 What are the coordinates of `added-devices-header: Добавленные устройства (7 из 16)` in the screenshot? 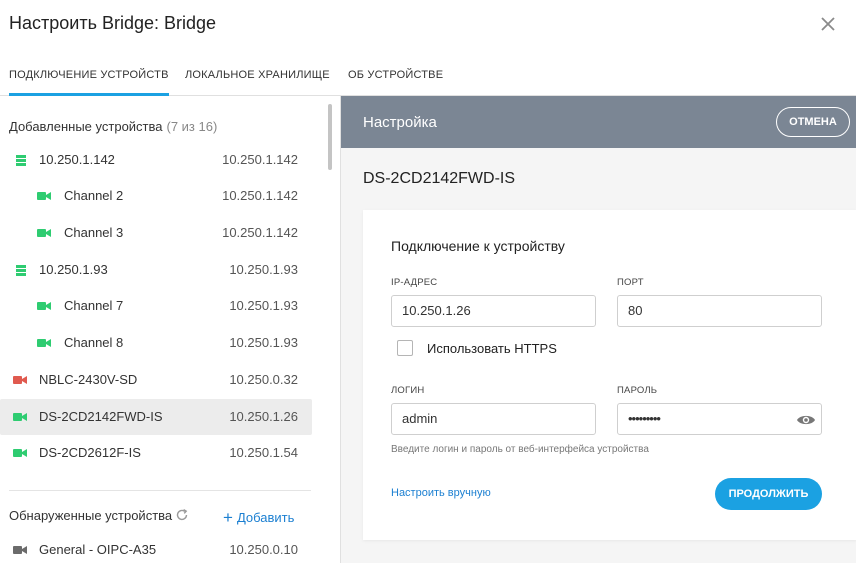 It's located at (113, 126).